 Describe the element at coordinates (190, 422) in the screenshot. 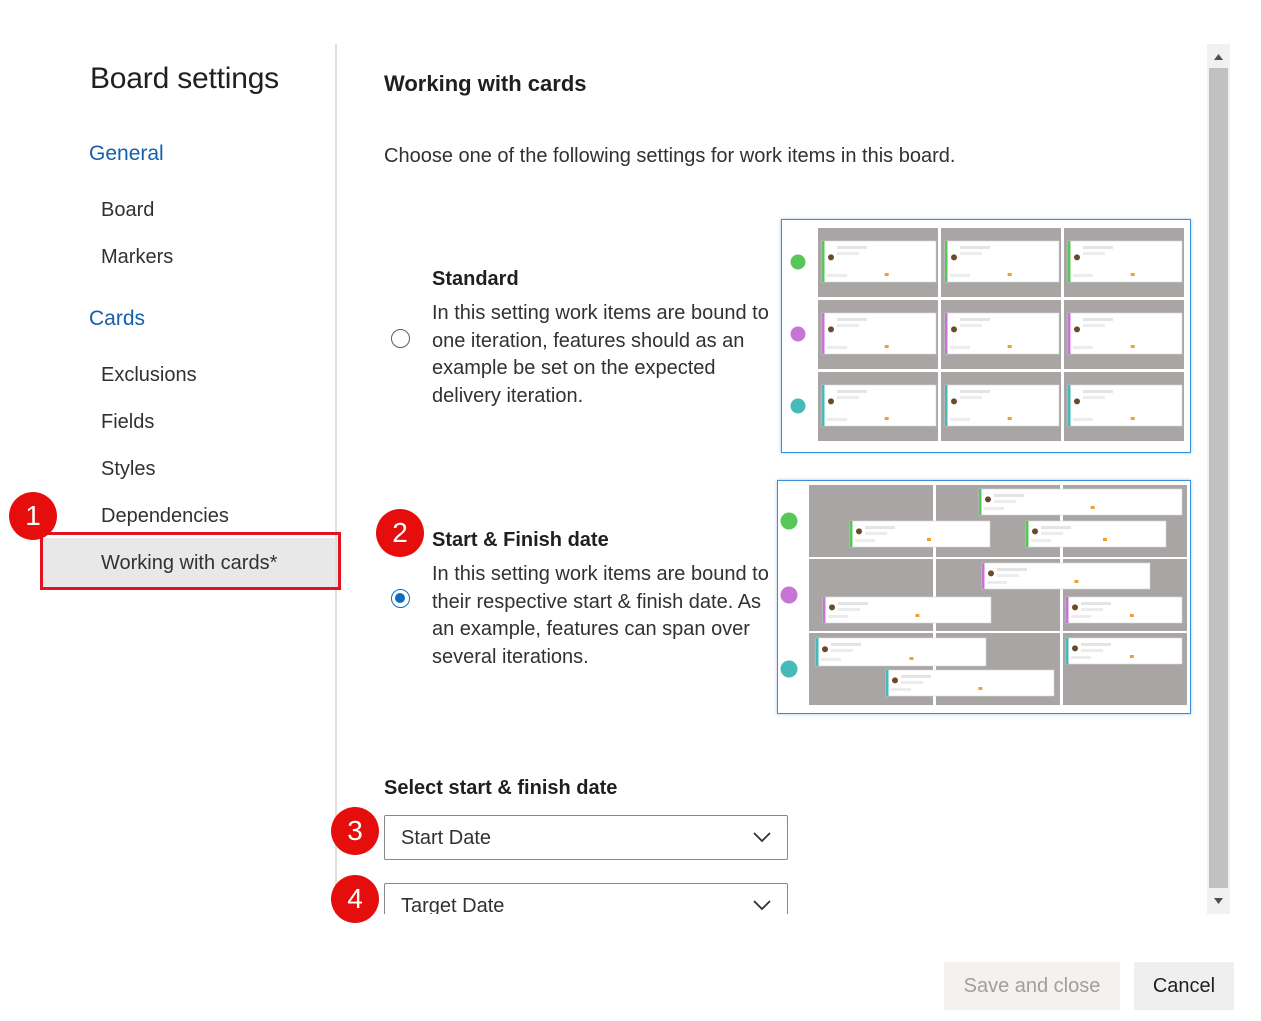

I see `nav-item-fields: Fields` at that location.